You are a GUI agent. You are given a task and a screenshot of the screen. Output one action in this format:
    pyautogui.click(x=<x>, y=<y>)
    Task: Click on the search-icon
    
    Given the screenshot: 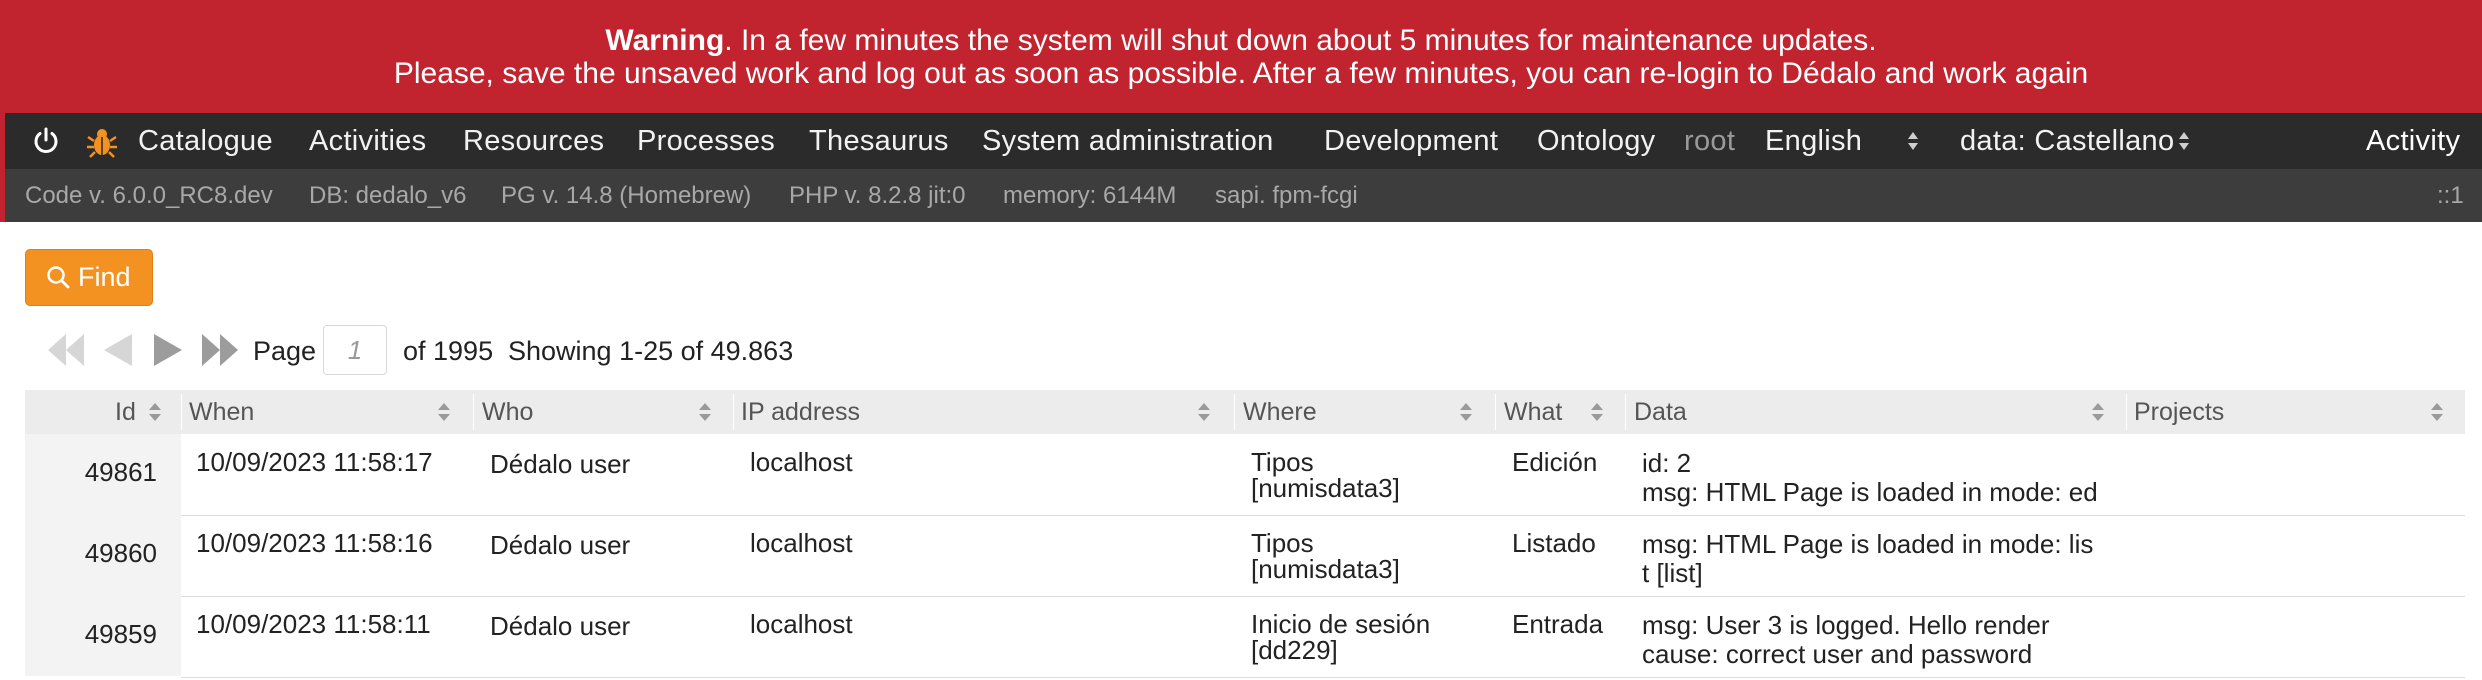 What is the action you would take?
    pyautogui.click(x=58, y=277)
    